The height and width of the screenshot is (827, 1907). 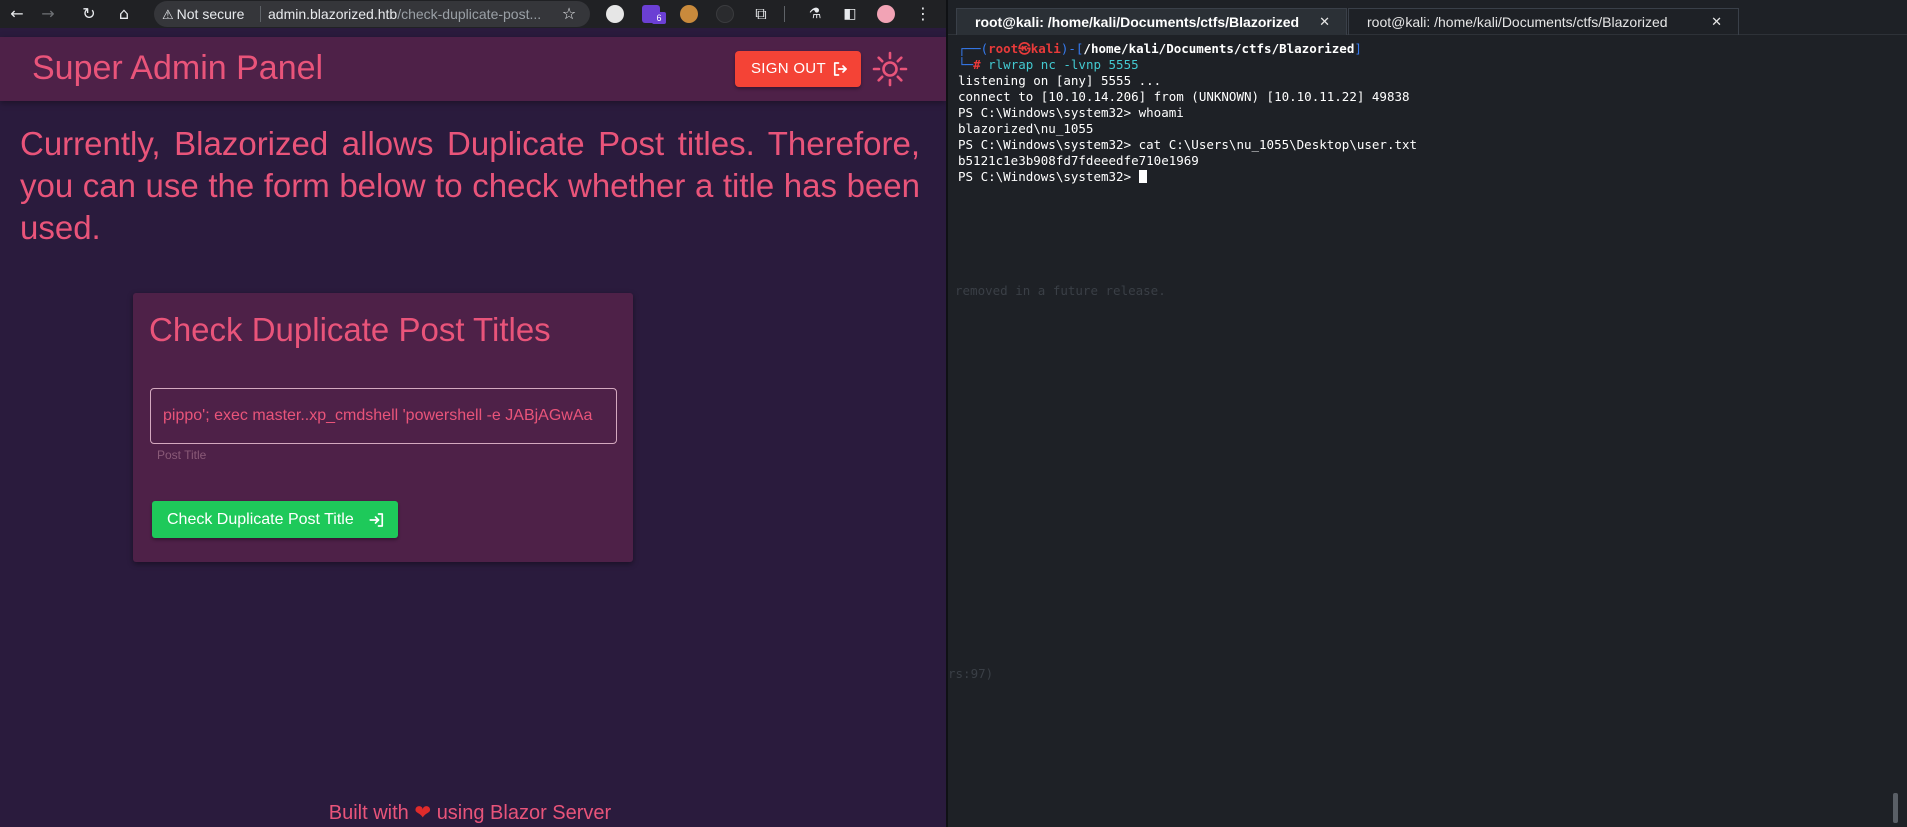 I want to click on forward-icon: →, so click(x=48, y=14).